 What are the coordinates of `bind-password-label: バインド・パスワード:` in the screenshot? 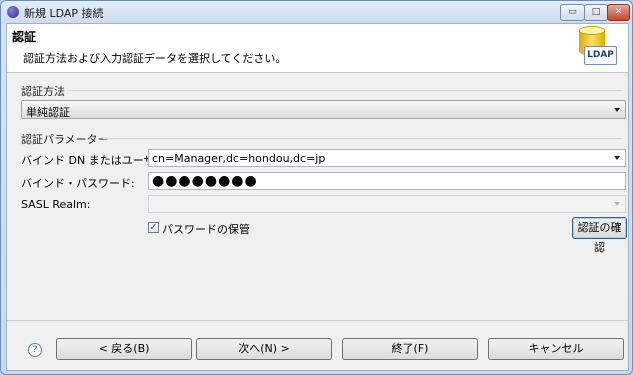 It's located at (78, 183).